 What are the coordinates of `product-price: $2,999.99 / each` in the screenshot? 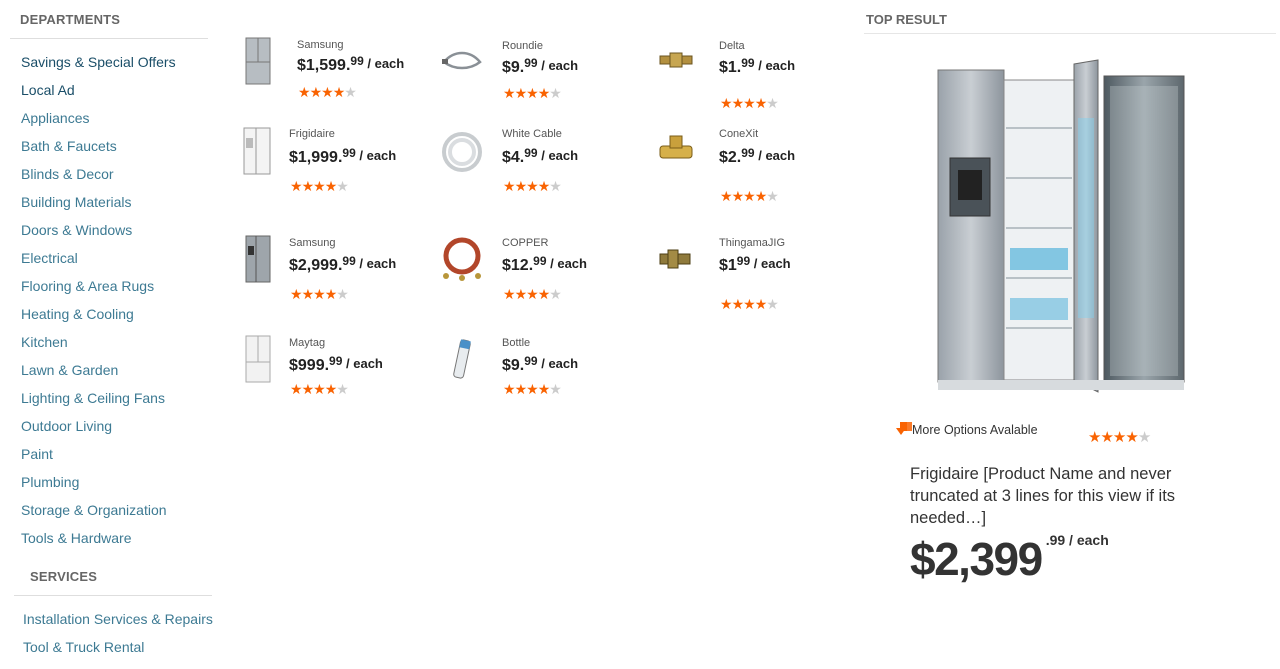 It's located at (342, 264).